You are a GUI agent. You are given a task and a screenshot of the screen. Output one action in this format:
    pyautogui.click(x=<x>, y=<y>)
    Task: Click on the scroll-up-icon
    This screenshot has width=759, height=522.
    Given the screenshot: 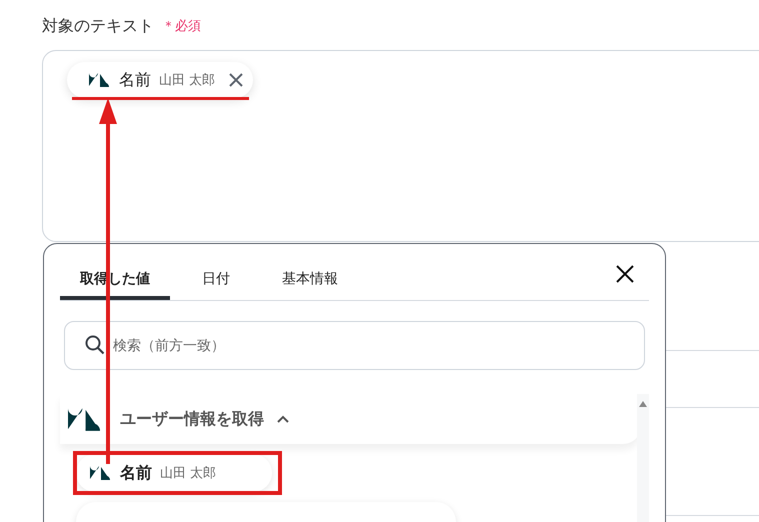 What is the action you would take?
    pyautogui.click(x=643, y=404)
    